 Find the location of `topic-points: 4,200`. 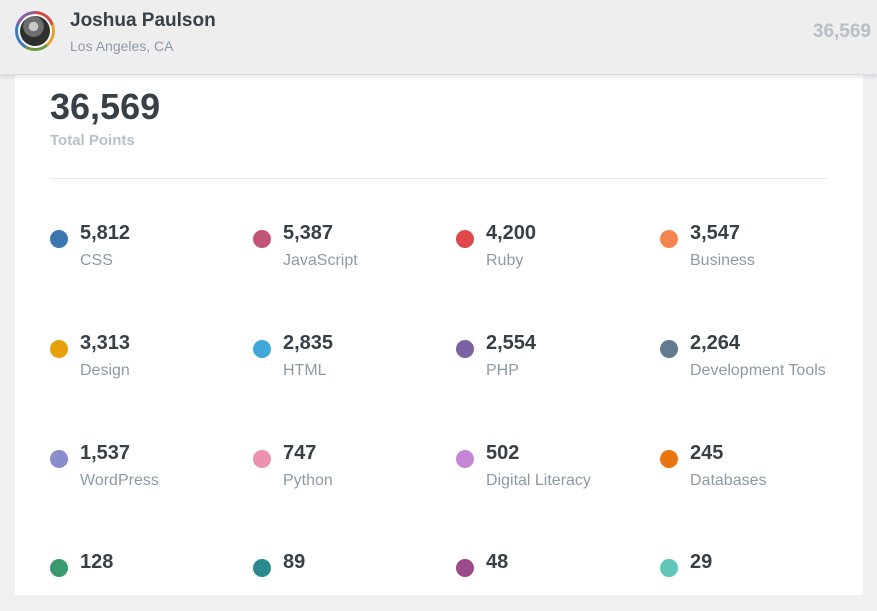

topic-points: 4,200 is located at coordinates (511, 233).